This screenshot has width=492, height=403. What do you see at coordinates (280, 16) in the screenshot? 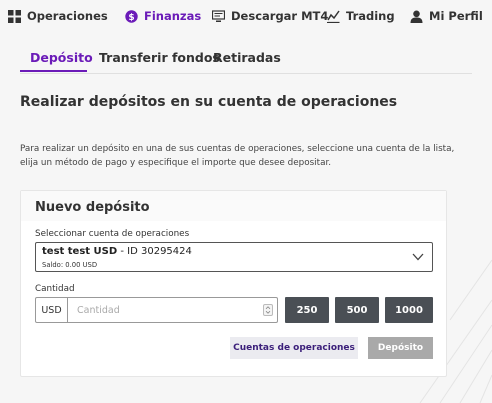
I see `nav-label-descargar-mt4: Descargar MT4` at bounding box center [280, 16].